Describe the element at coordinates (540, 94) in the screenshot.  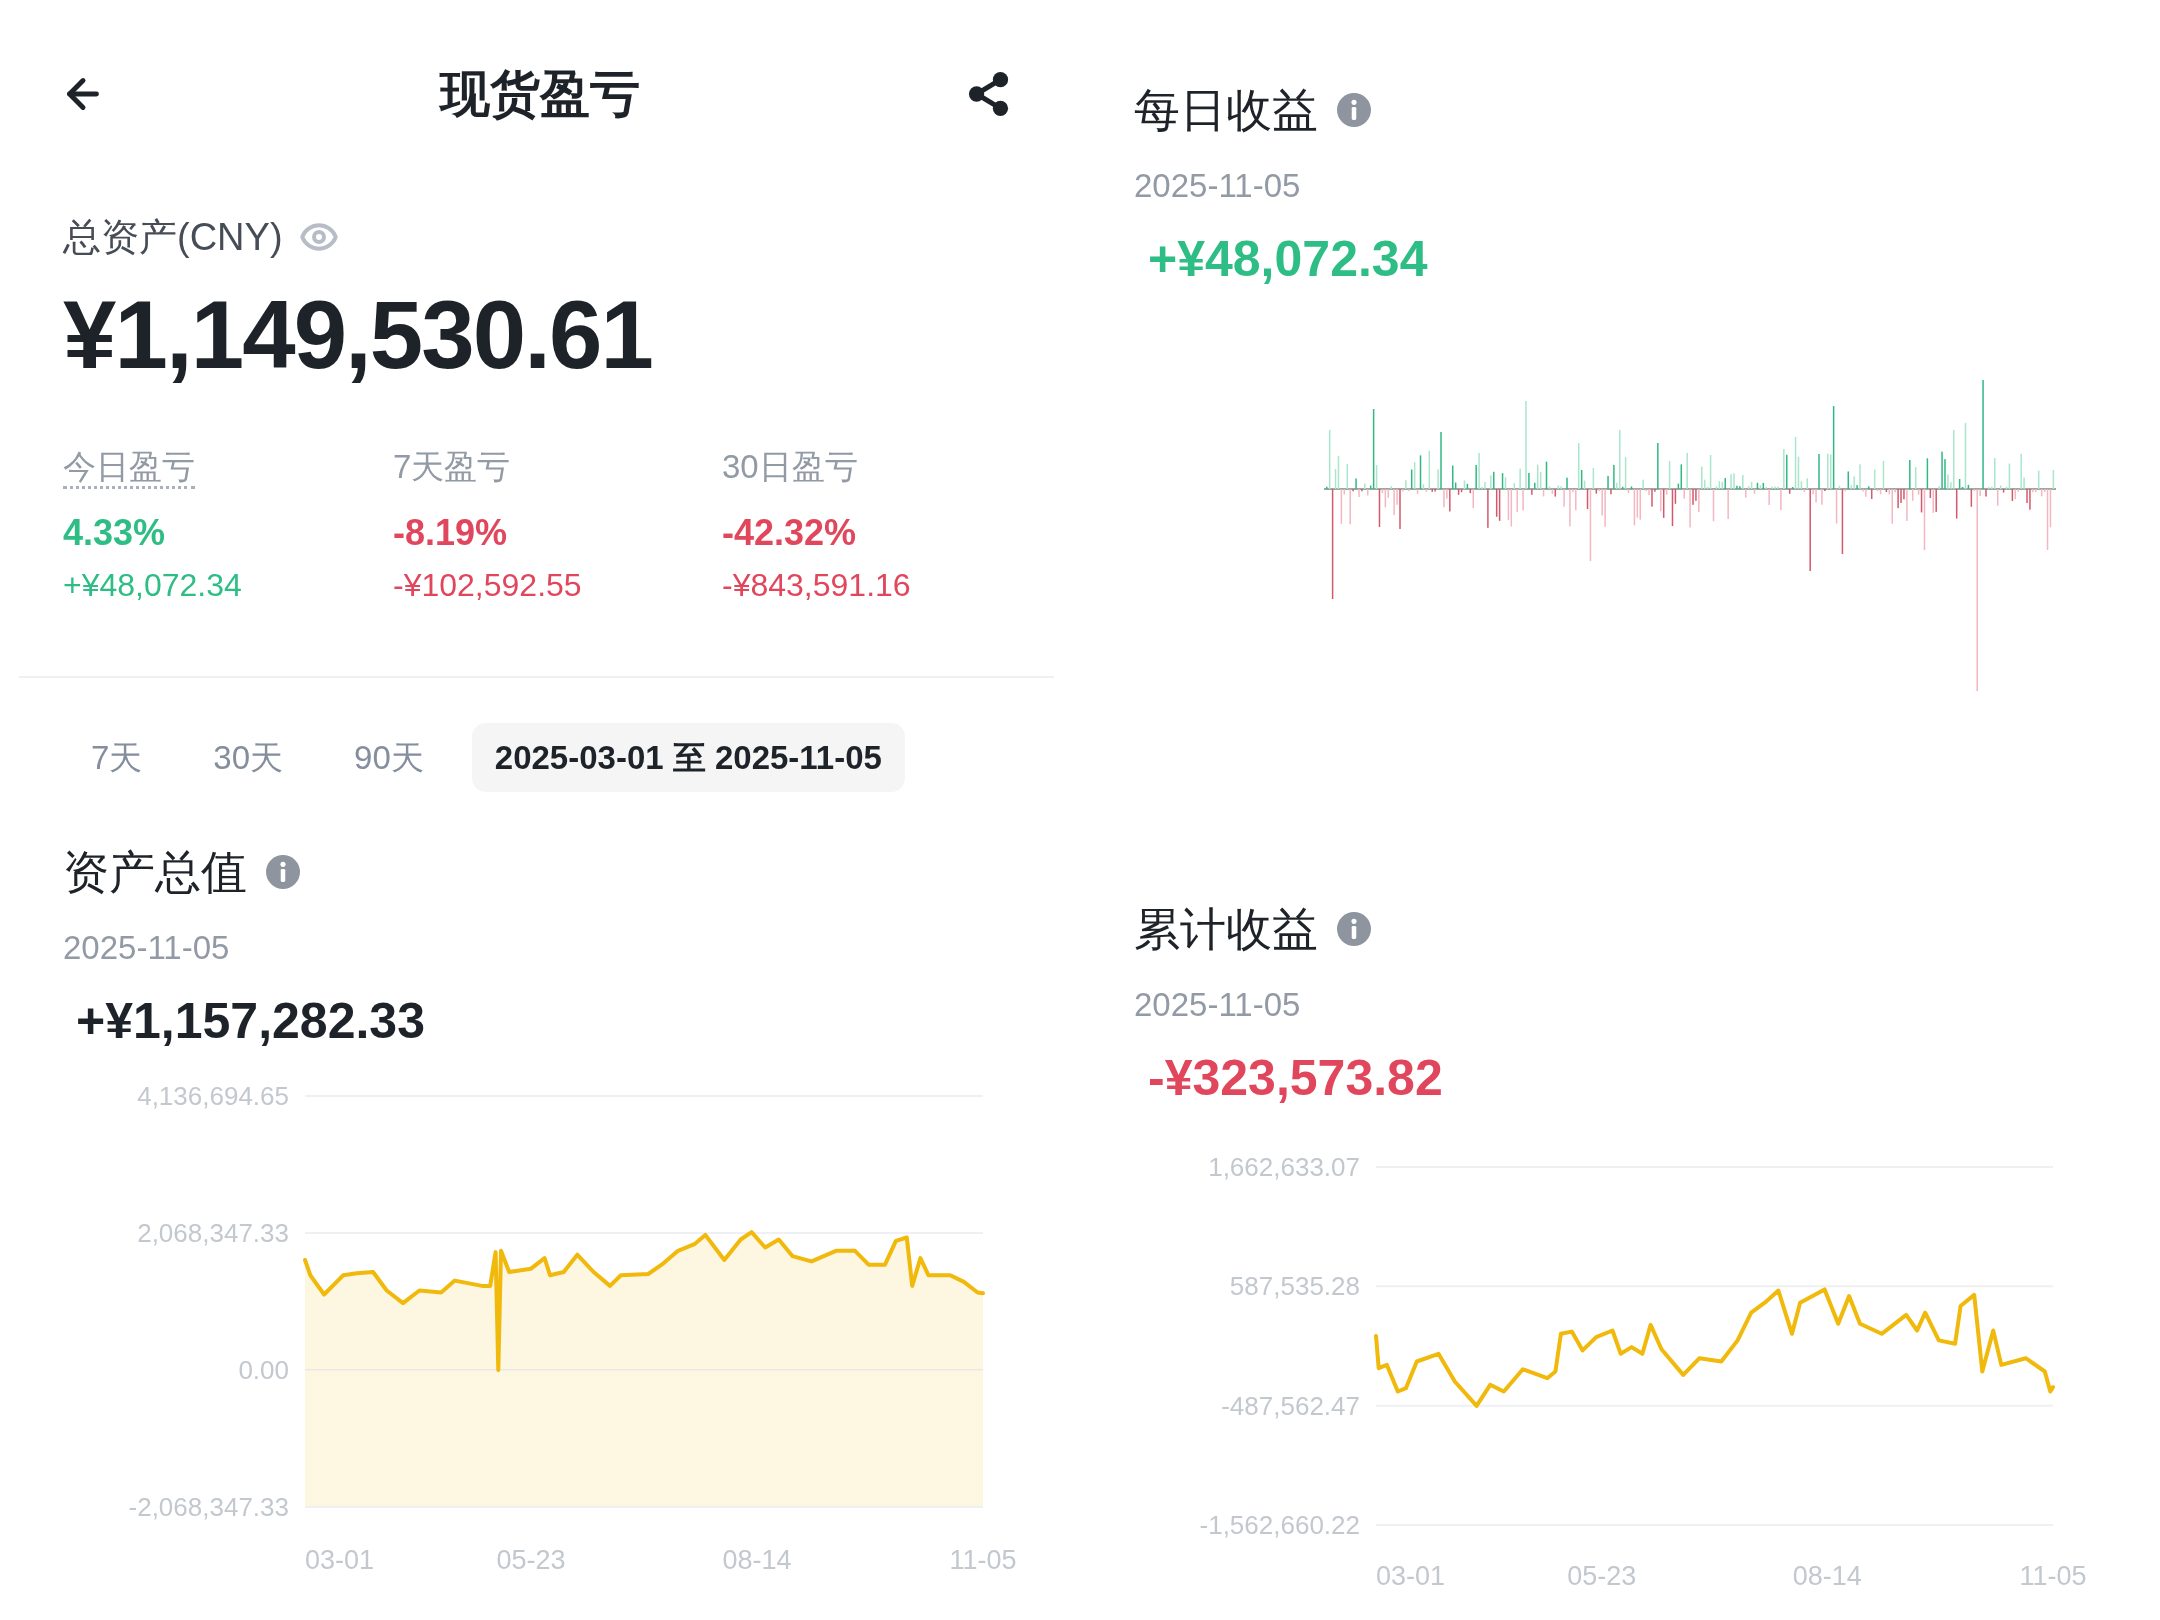
I see `page-title: 现货盈亏` at that location.